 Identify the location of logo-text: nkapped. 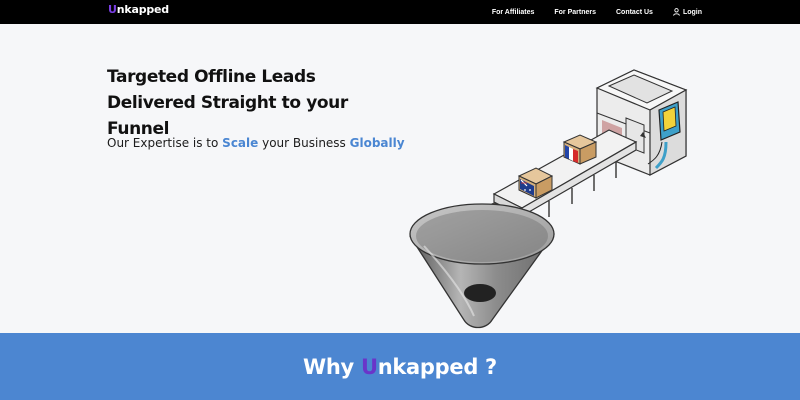
(142, 9).